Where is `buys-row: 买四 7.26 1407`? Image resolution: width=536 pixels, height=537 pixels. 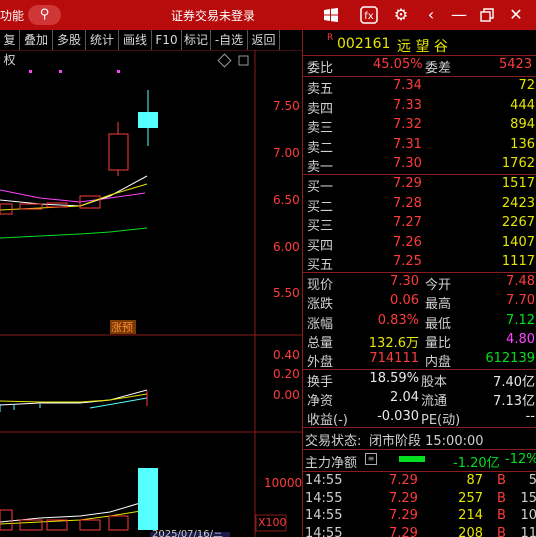
buys-row: 买四 7.26 1407 is located at coordinates (419, 244).